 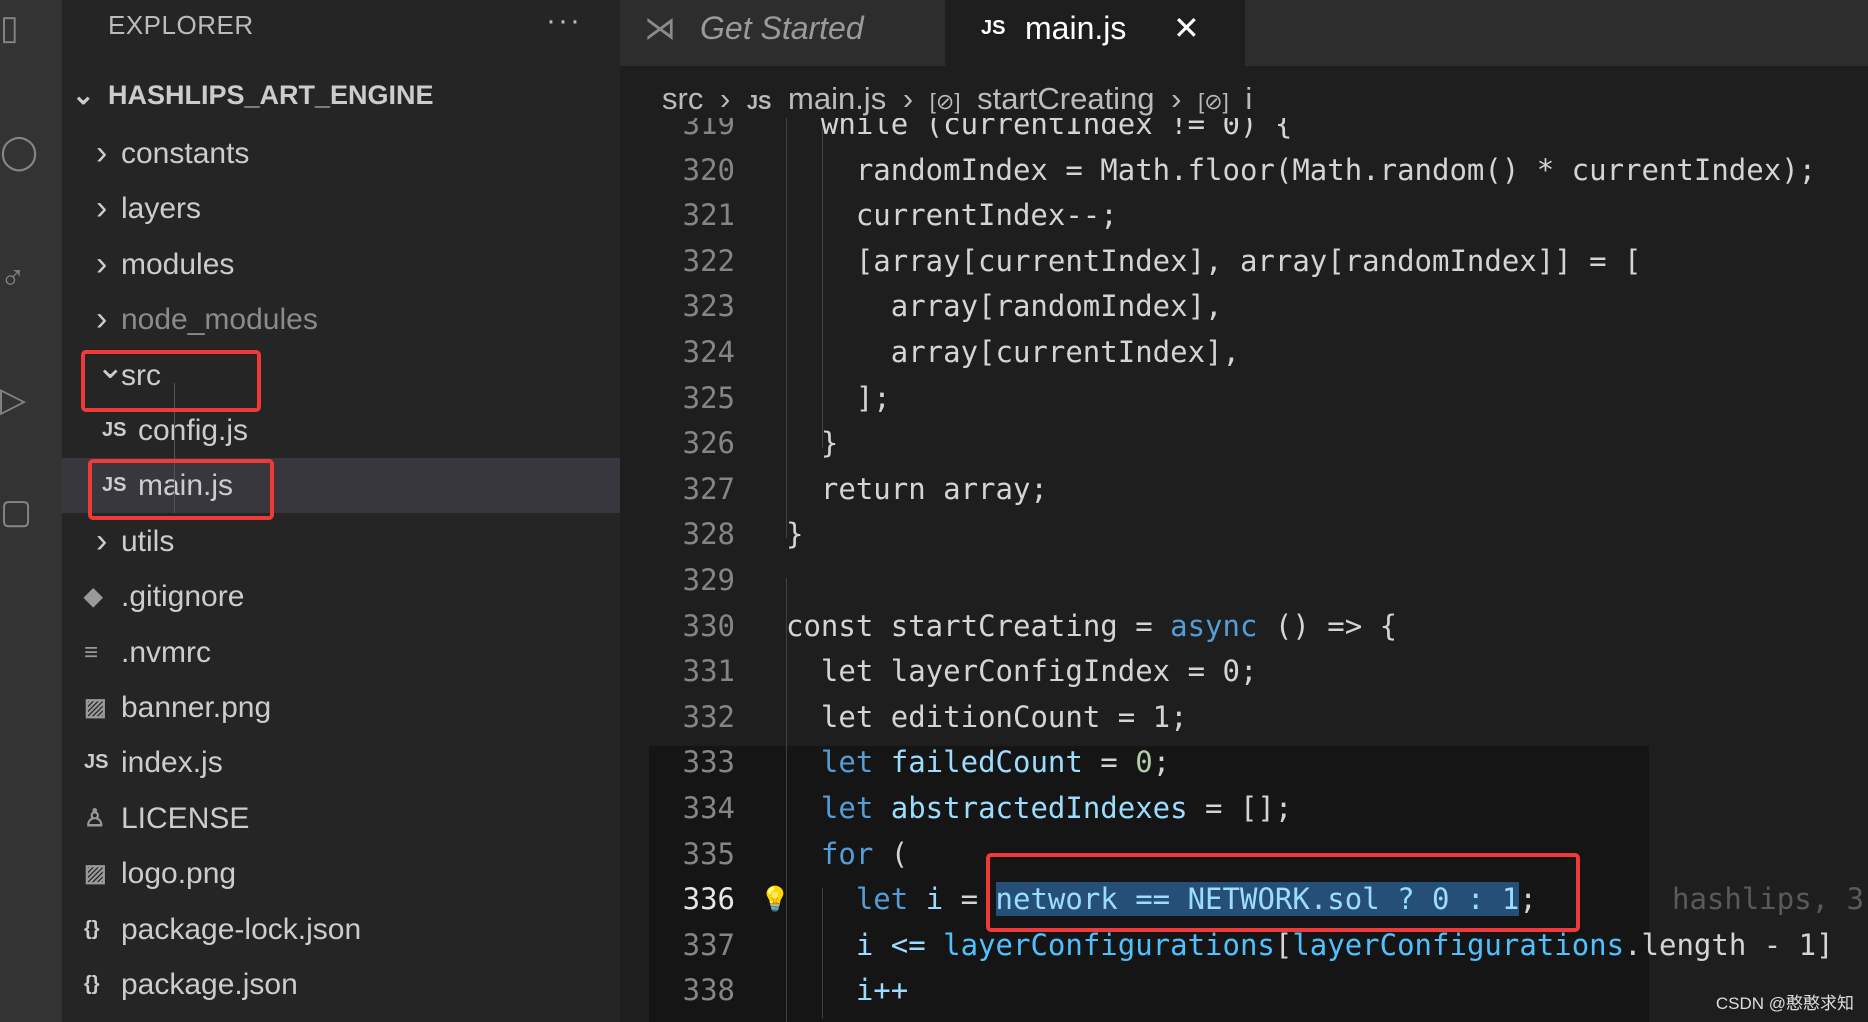 What do you see at coordinates (1244, 717) in the screenshot?
I see `code-line: 332 let editionCount = 1;` at bounding box center [1244, 717].